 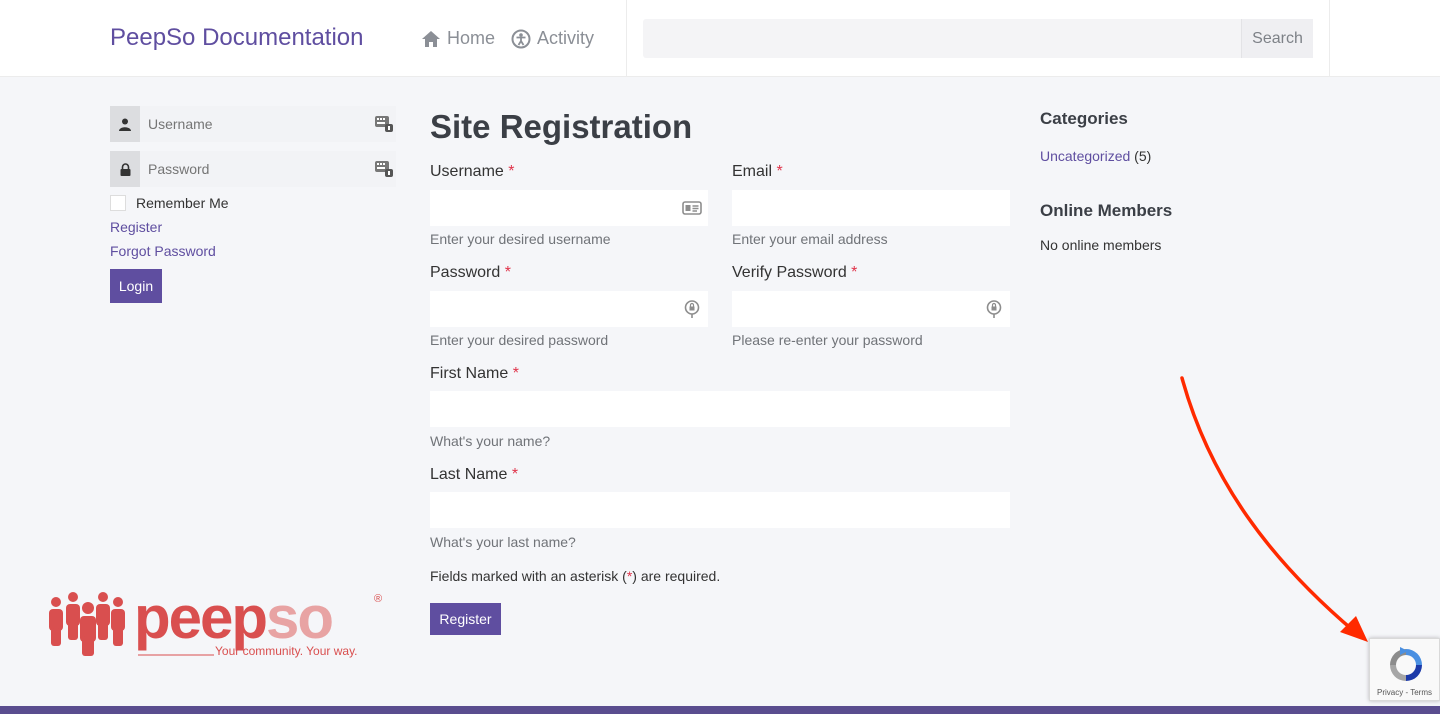 What do you see at coordinates (257, 124) in the screenshot?
I see `login-username-input` at bounding box center [257, 124].